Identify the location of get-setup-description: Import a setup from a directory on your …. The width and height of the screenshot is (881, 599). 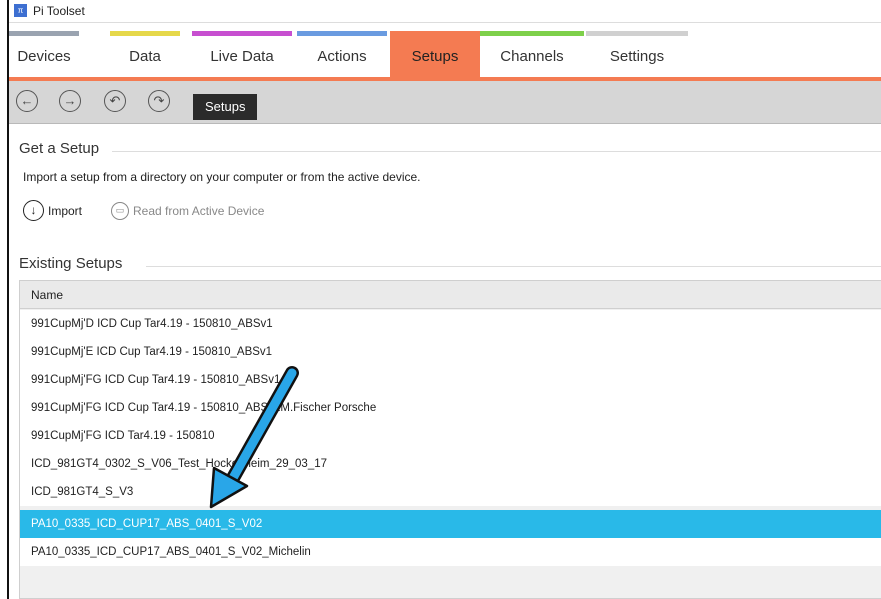
(222, 177).